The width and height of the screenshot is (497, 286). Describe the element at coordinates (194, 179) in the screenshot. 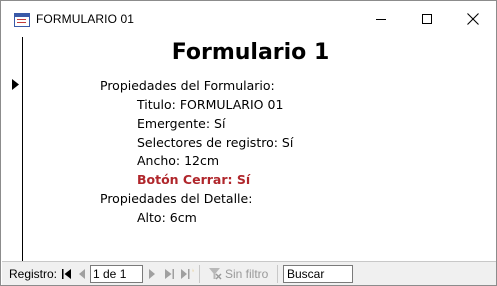

I see `property-boton-cerrar: Botón Cerrar: Sí` at that location.